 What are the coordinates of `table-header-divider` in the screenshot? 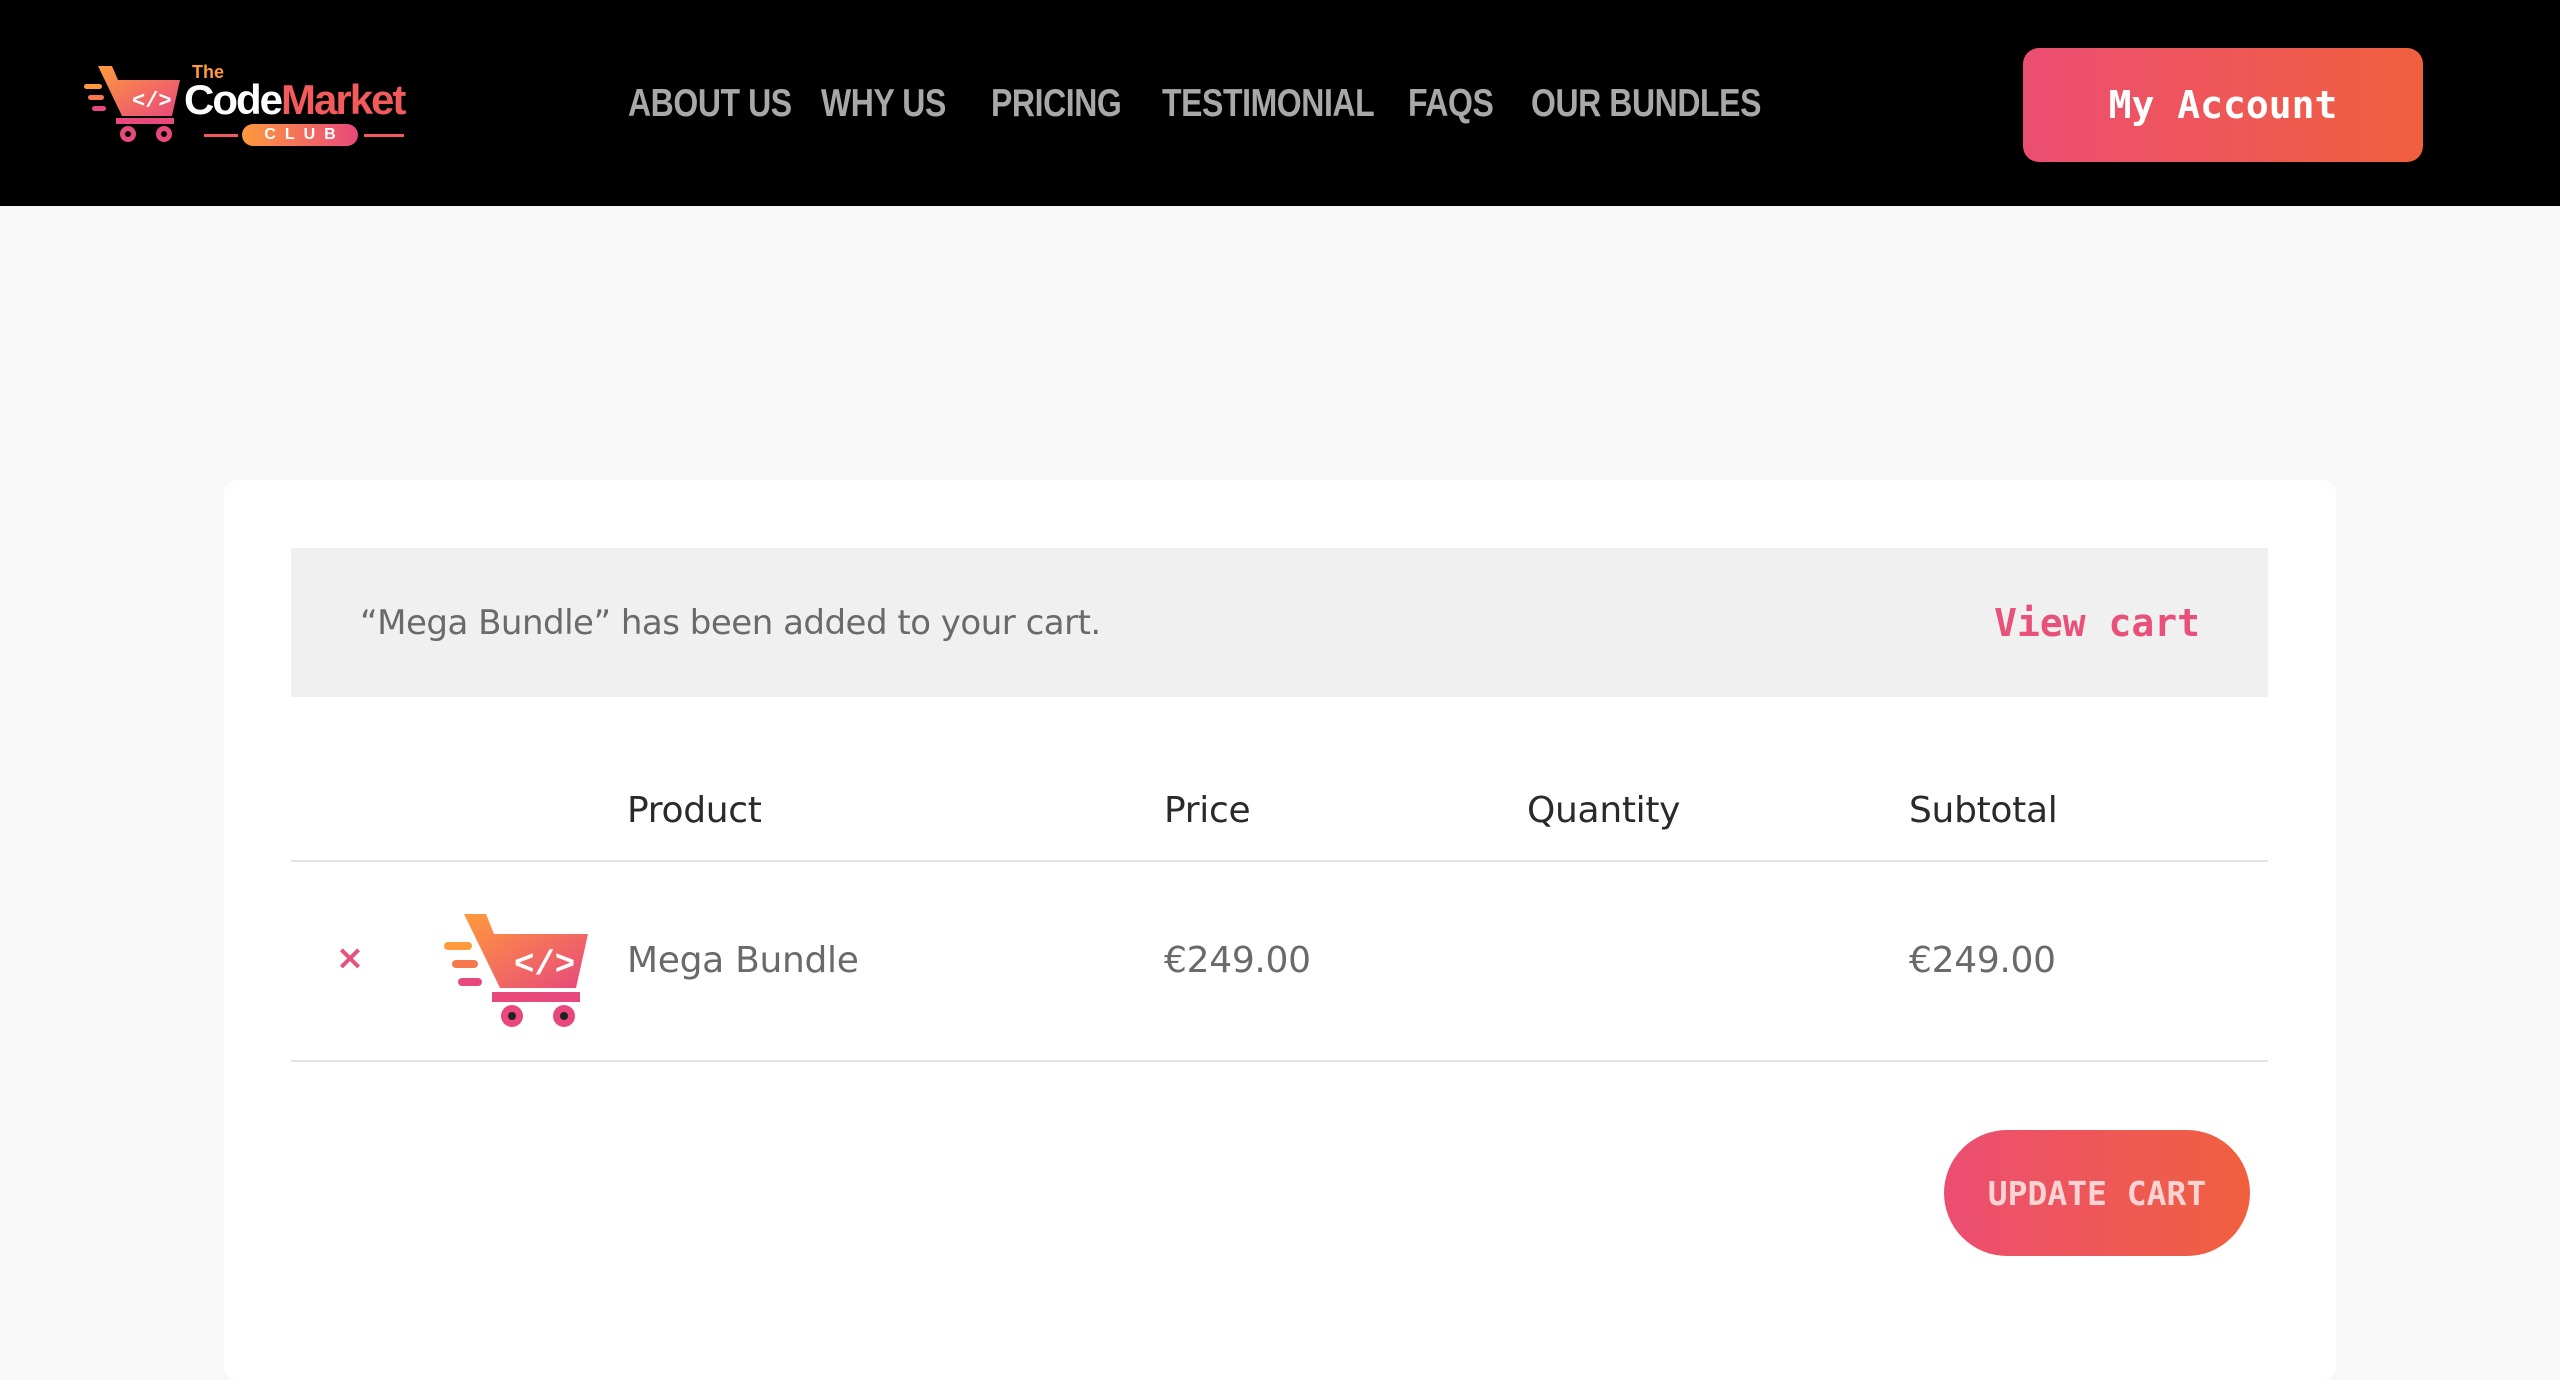 It's located at (1279, 861).